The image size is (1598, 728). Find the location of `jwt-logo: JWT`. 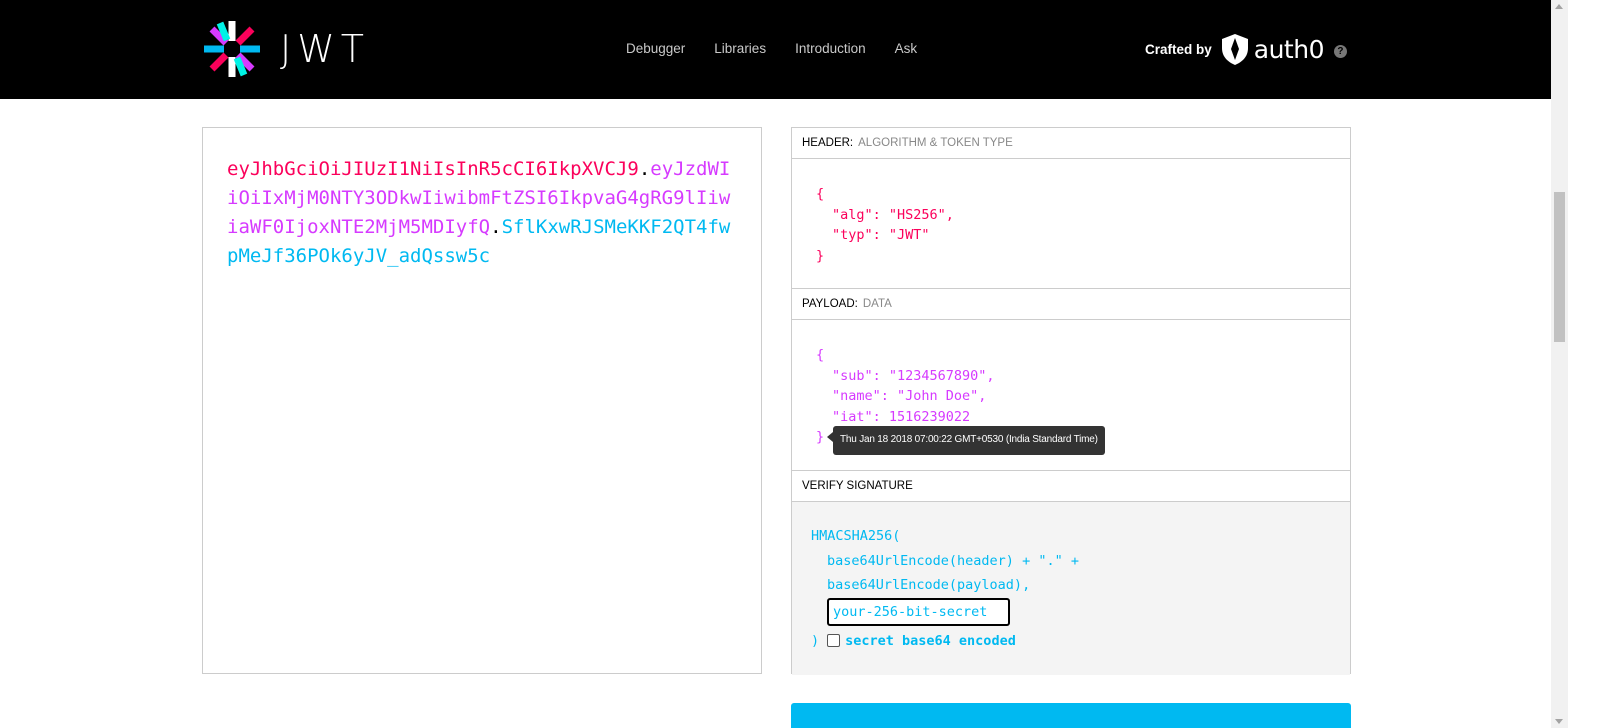

jwt-logo: JWT is located at coordinates (292, 49).